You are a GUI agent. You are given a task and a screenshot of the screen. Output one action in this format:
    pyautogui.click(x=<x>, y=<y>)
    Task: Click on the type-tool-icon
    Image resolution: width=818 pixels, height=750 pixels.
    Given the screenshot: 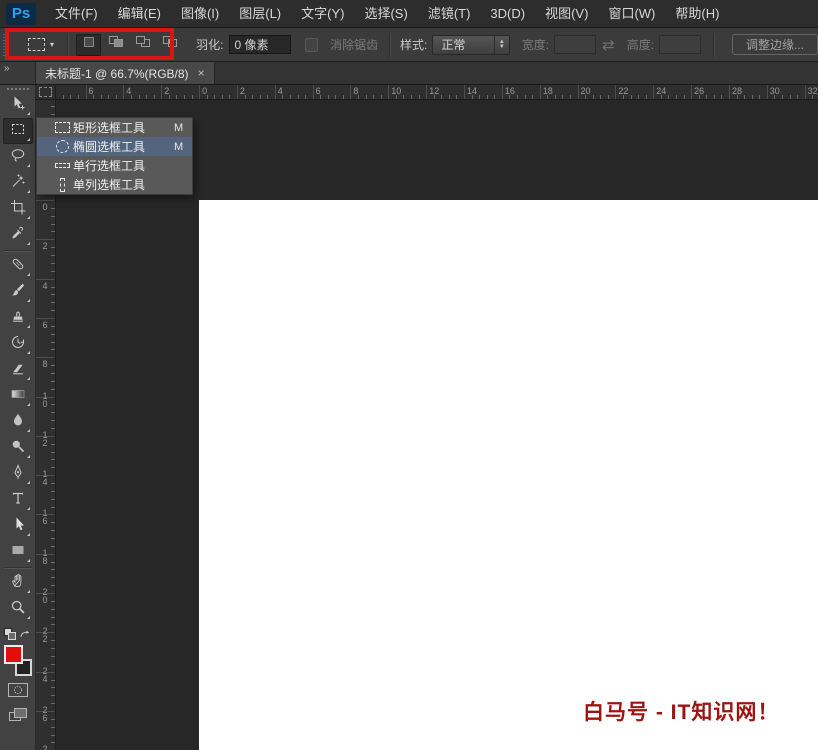 What is the action you would take?
    pyautogui.click(x=18, y=500)
    